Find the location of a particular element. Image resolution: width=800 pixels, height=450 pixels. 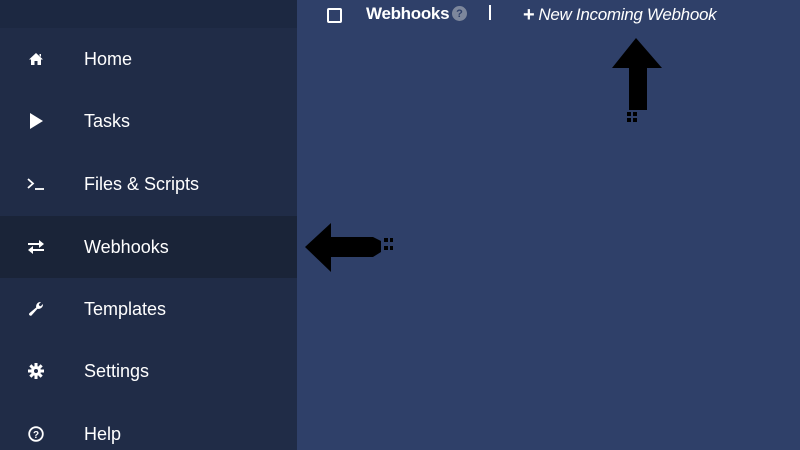

sidebar-item-files-scripts: Files & Scripts is located at coordinates (148, 184).